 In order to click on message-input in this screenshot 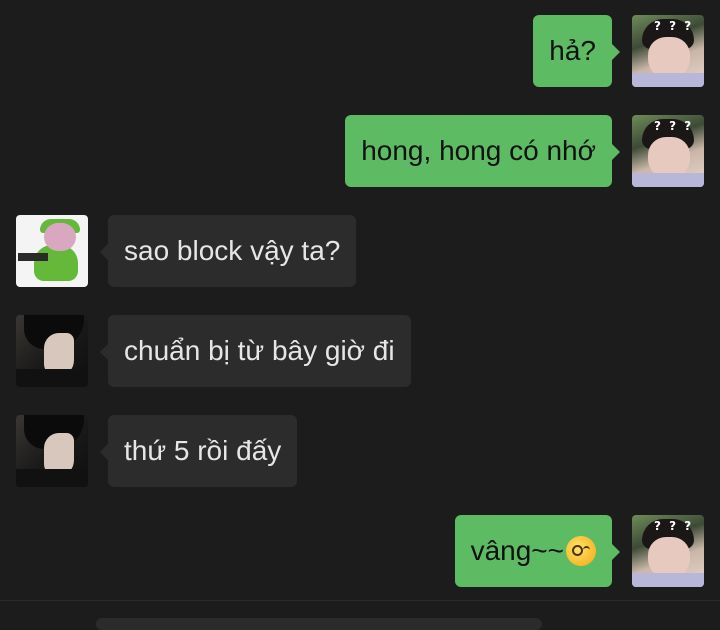, I will do `click(319, 624)`.